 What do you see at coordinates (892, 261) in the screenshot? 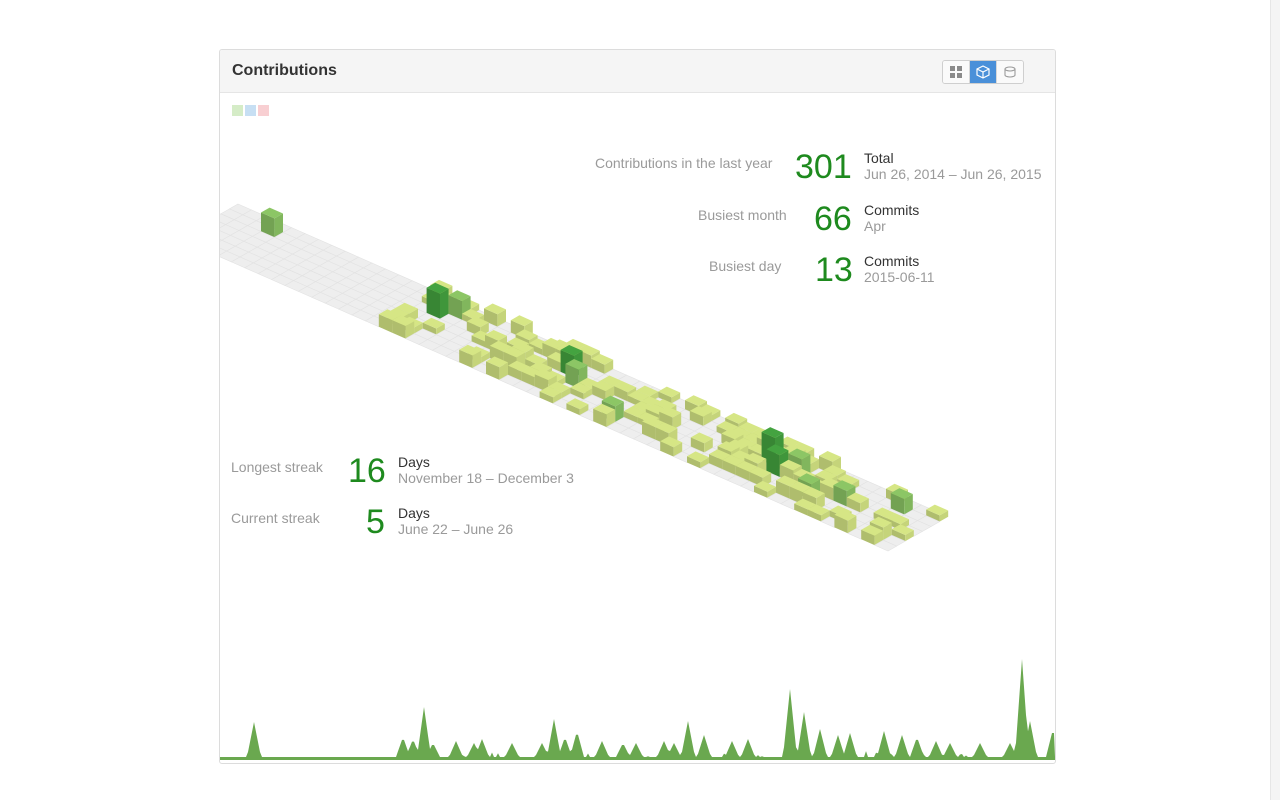
I see `busiest-day-unit: Commits` at bounding box center [892, 261].